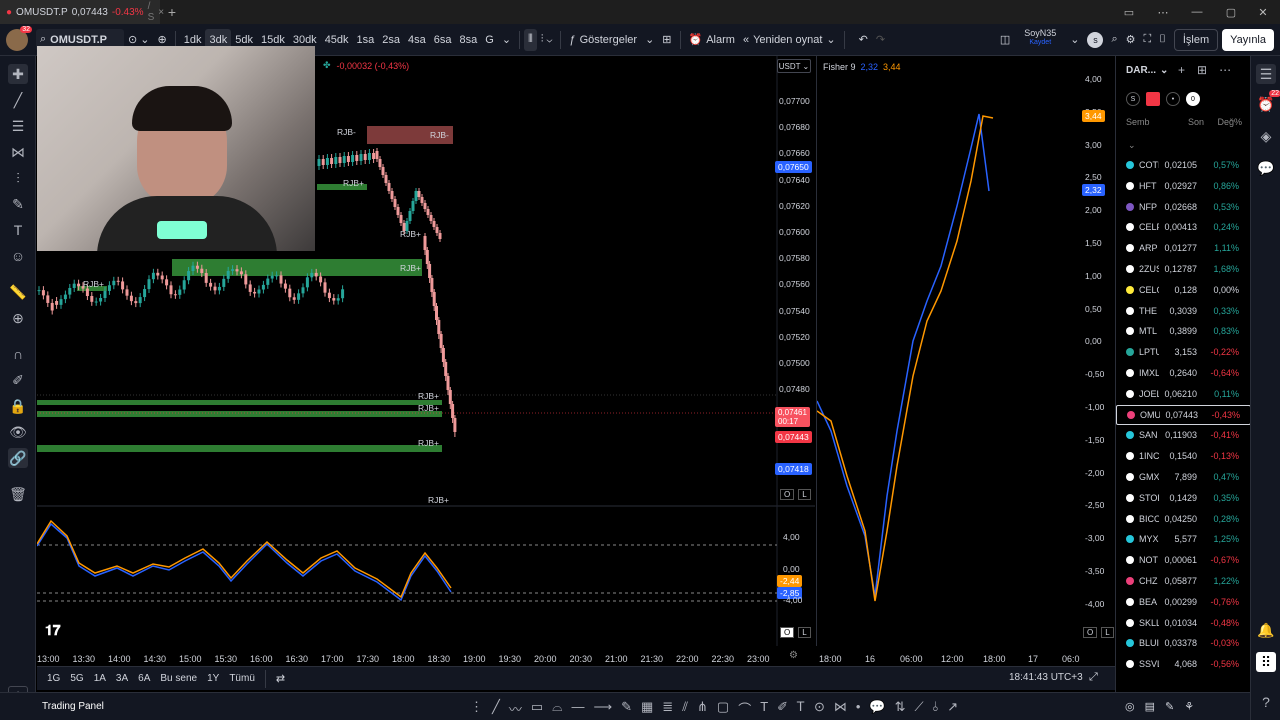 The height and width of the screenshot is (720, 1280). Describe the element at coordinates (1183, 311) in the screenshot. I see `watchlist-row: THE 0,3039 0,33%` at that location.